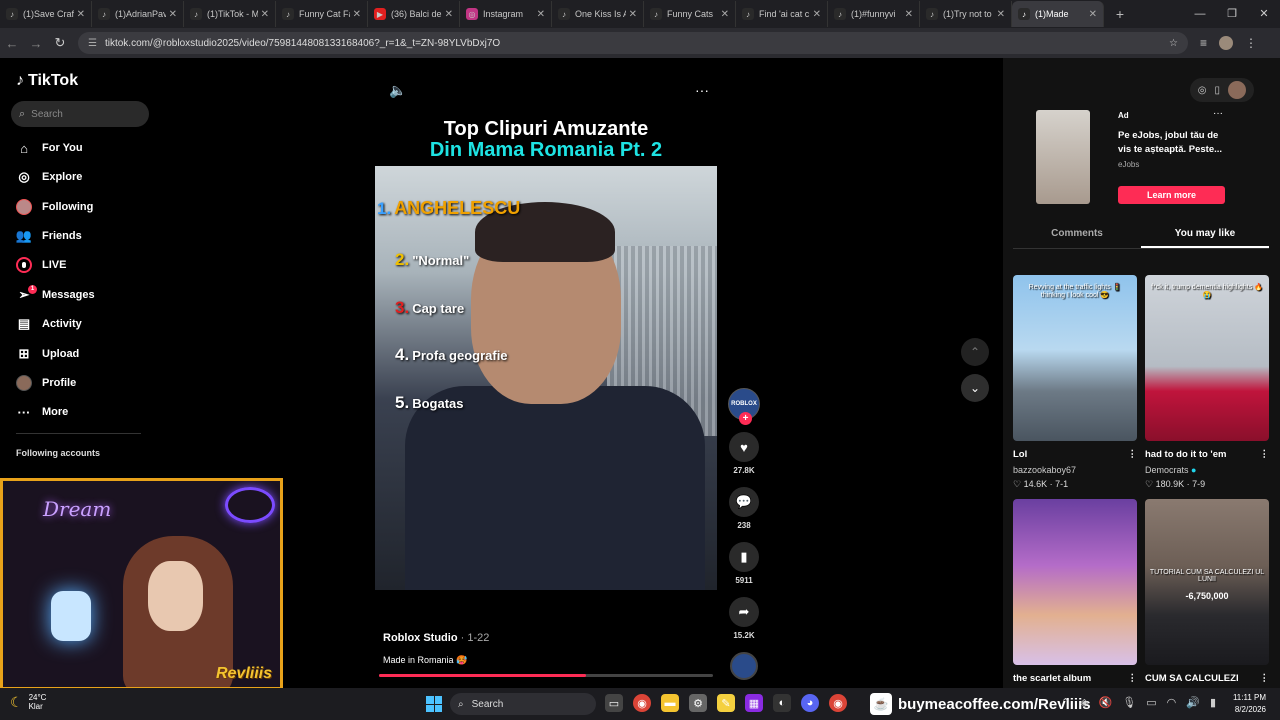  I want to click on tray-mic-icon: 🎙, so click(1129, 702).